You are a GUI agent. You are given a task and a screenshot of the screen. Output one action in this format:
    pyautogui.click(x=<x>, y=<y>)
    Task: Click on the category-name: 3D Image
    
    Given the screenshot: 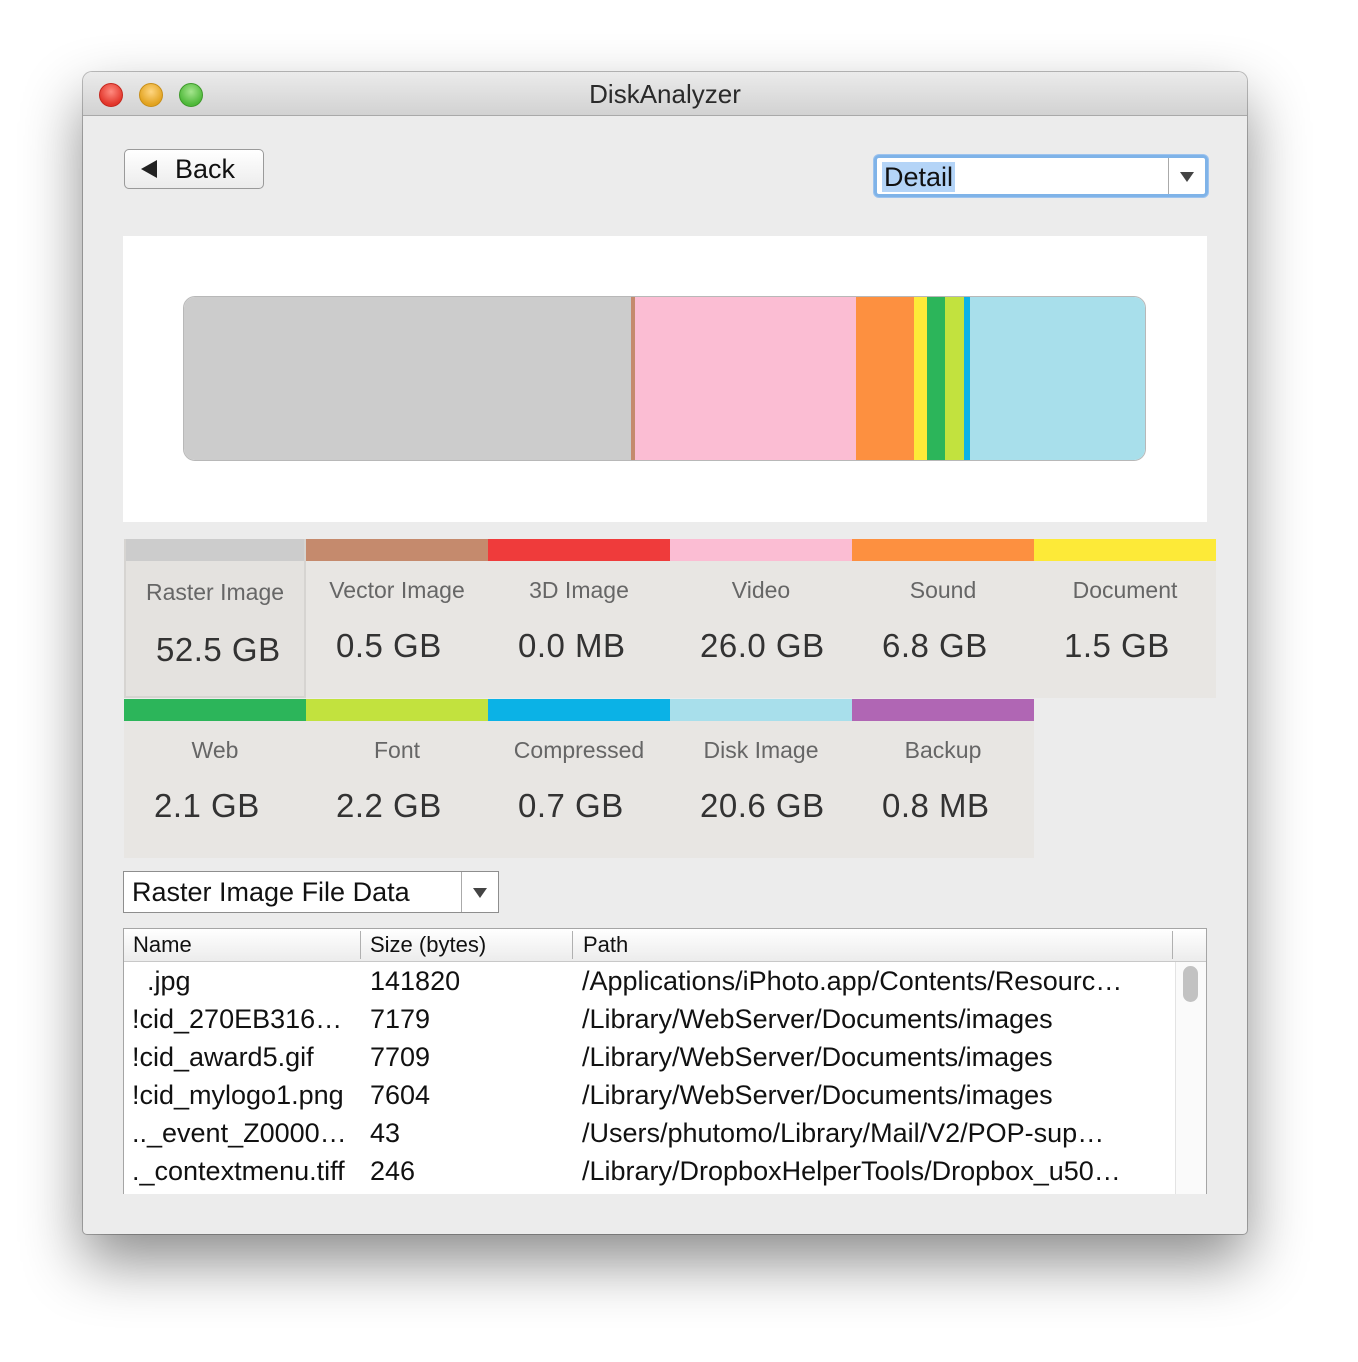 What is the action you would take?
    pyautogui.click(x=579, y=590)
    